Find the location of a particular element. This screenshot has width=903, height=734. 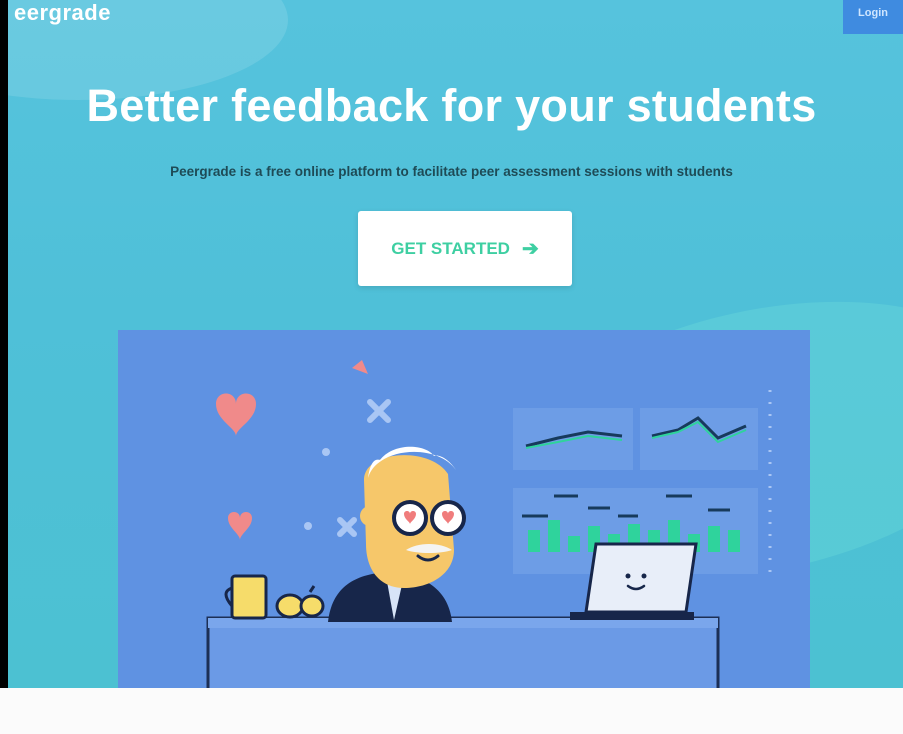

get-started-button: GET STARTED ➔ is located at coordinates (465, 248).